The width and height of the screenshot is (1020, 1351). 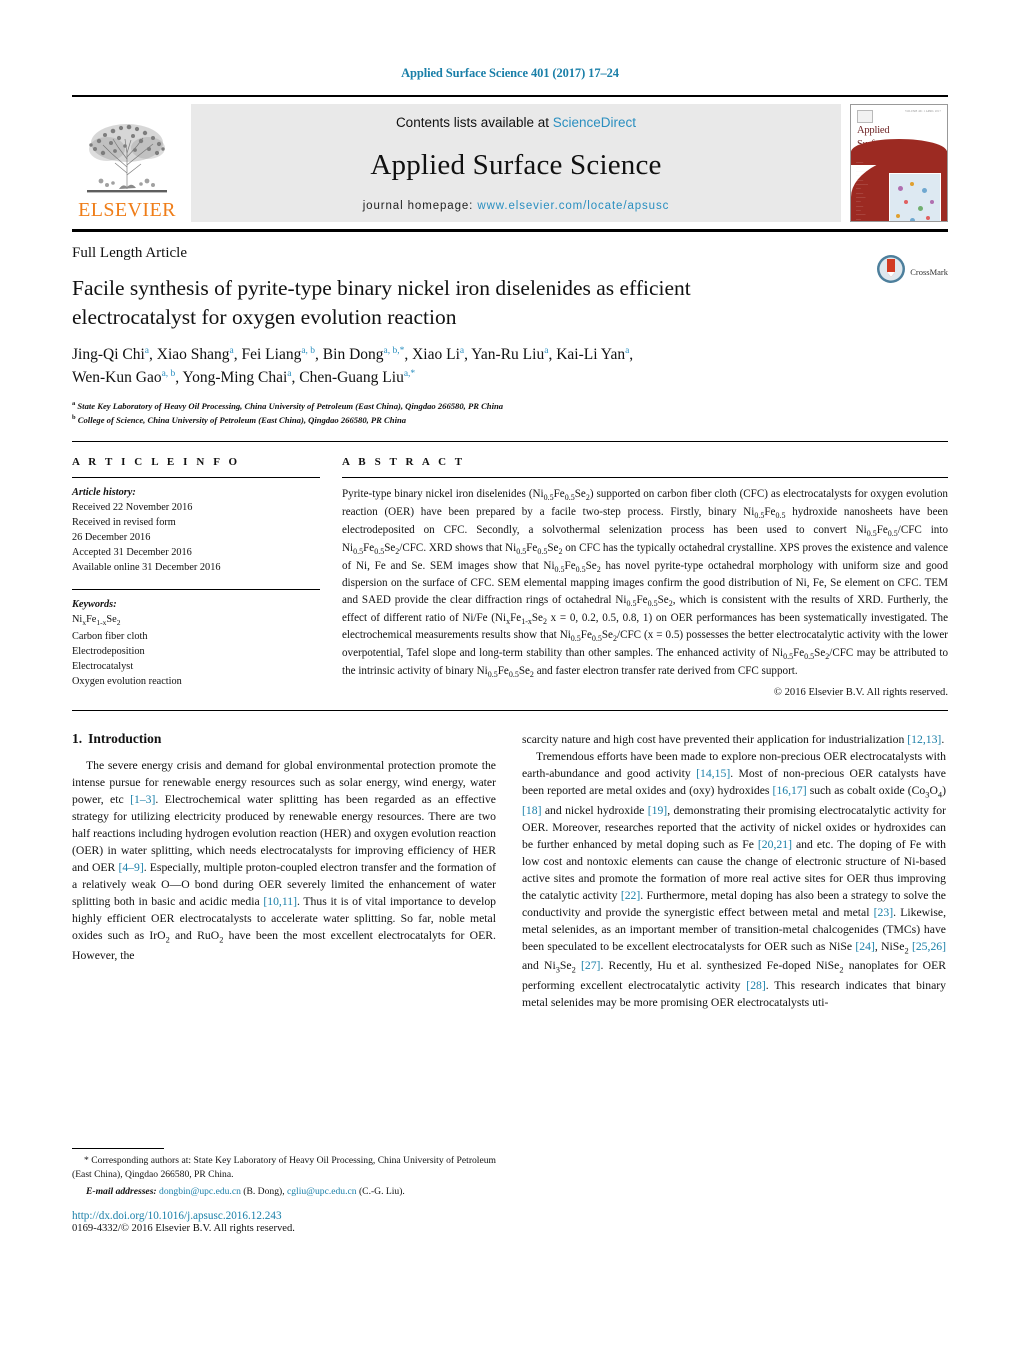 I want to click on article-info-label: A R T I C L E I N F O, so click(x=156, y=462).